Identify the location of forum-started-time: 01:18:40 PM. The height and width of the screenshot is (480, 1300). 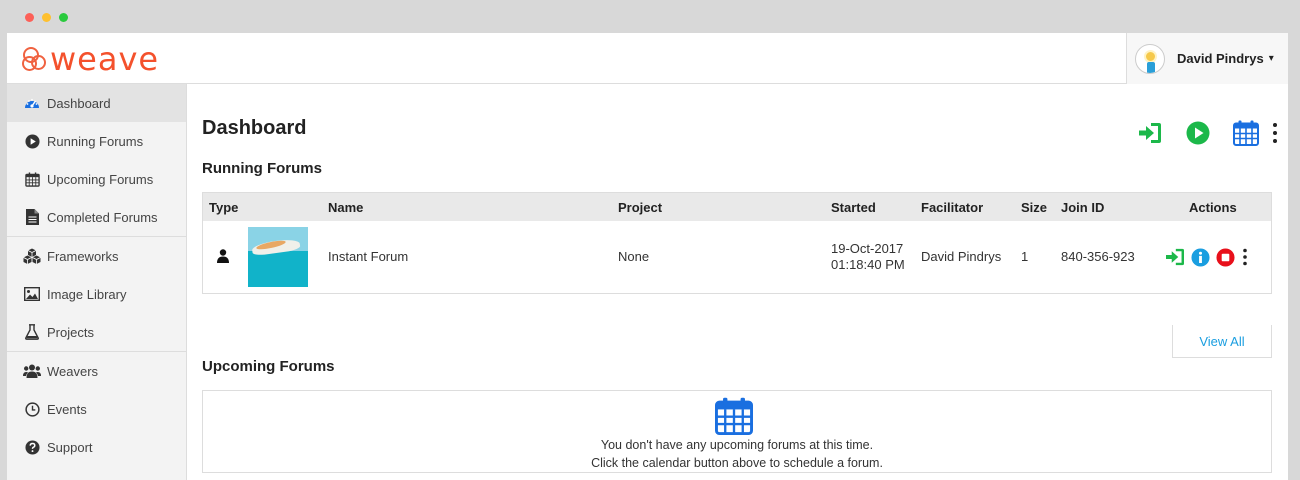
(868, 264).